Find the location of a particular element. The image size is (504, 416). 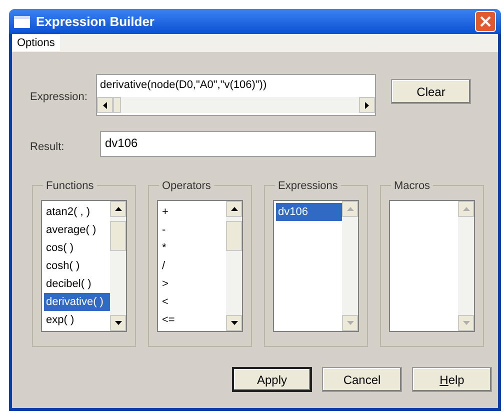

list-item: * is located at coordinates (193, 248).